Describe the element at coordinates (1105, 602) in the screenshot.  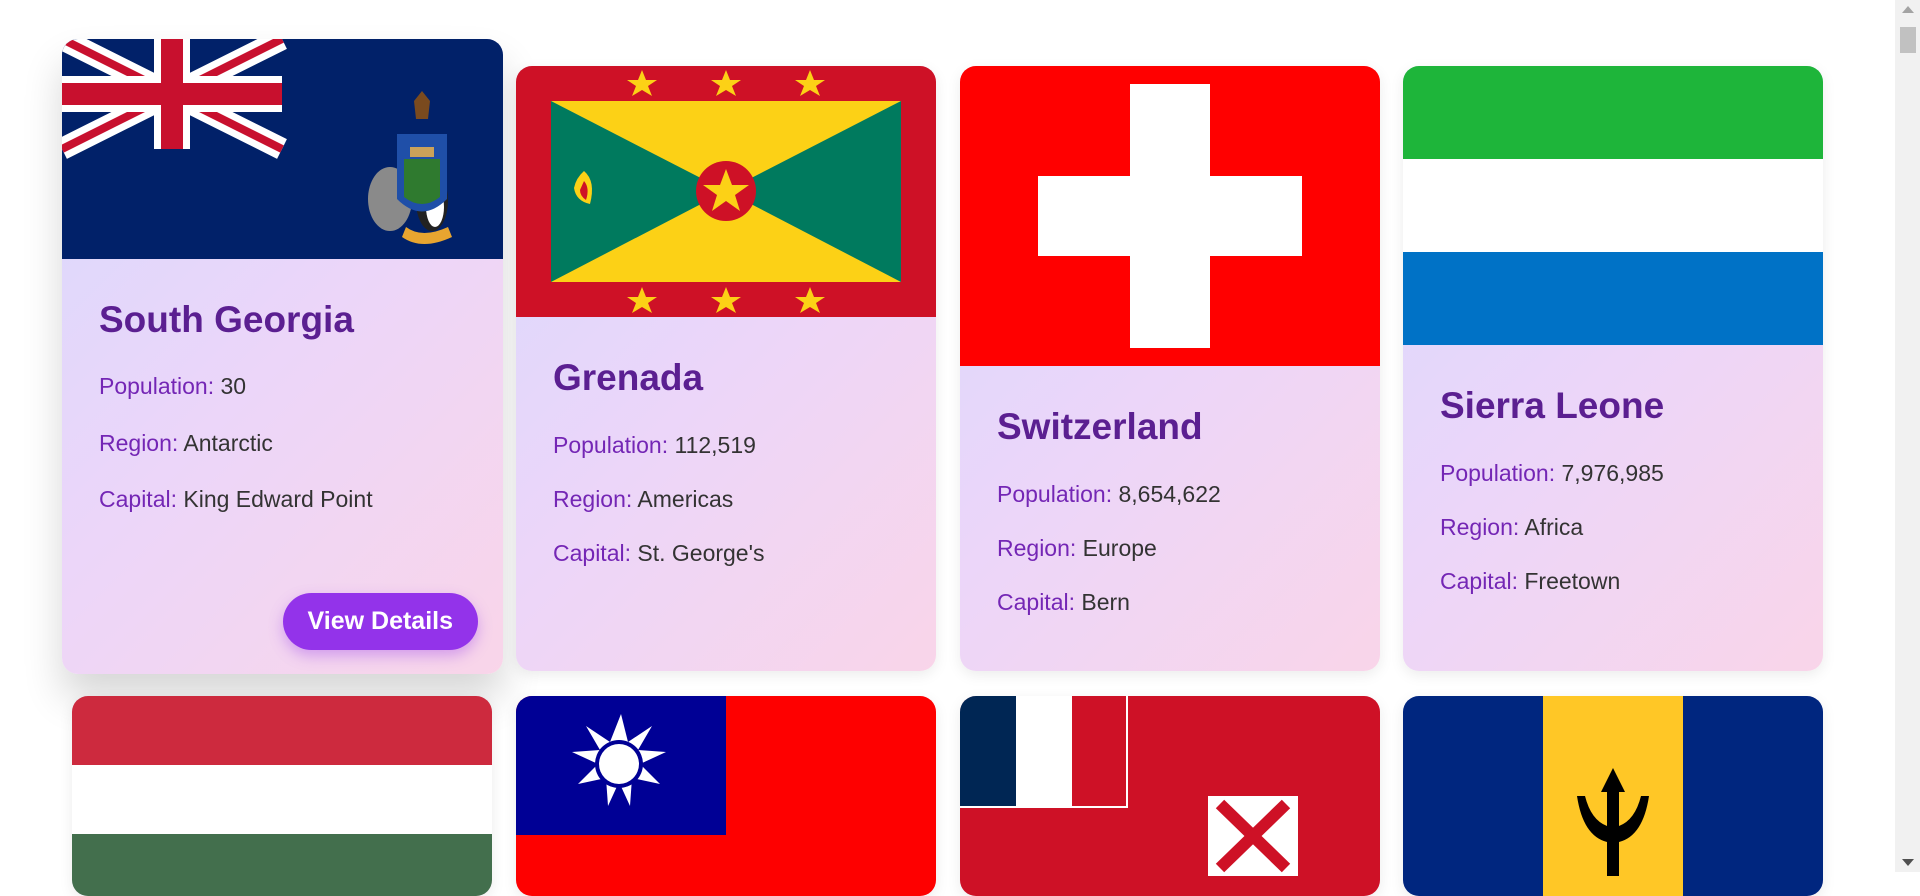
I see `capital-value: Bern` at that location.